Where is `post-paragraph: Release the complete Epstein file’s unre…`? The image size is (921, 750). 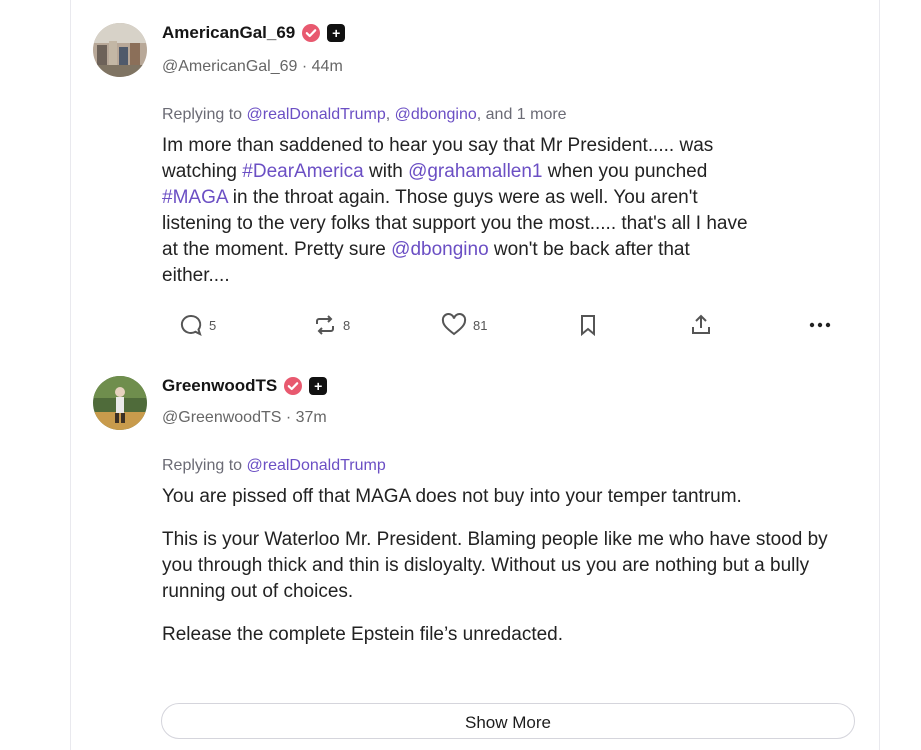
post-paragraph: Release the complete Epstein file’s unre… is located at coordinates (363, 634).